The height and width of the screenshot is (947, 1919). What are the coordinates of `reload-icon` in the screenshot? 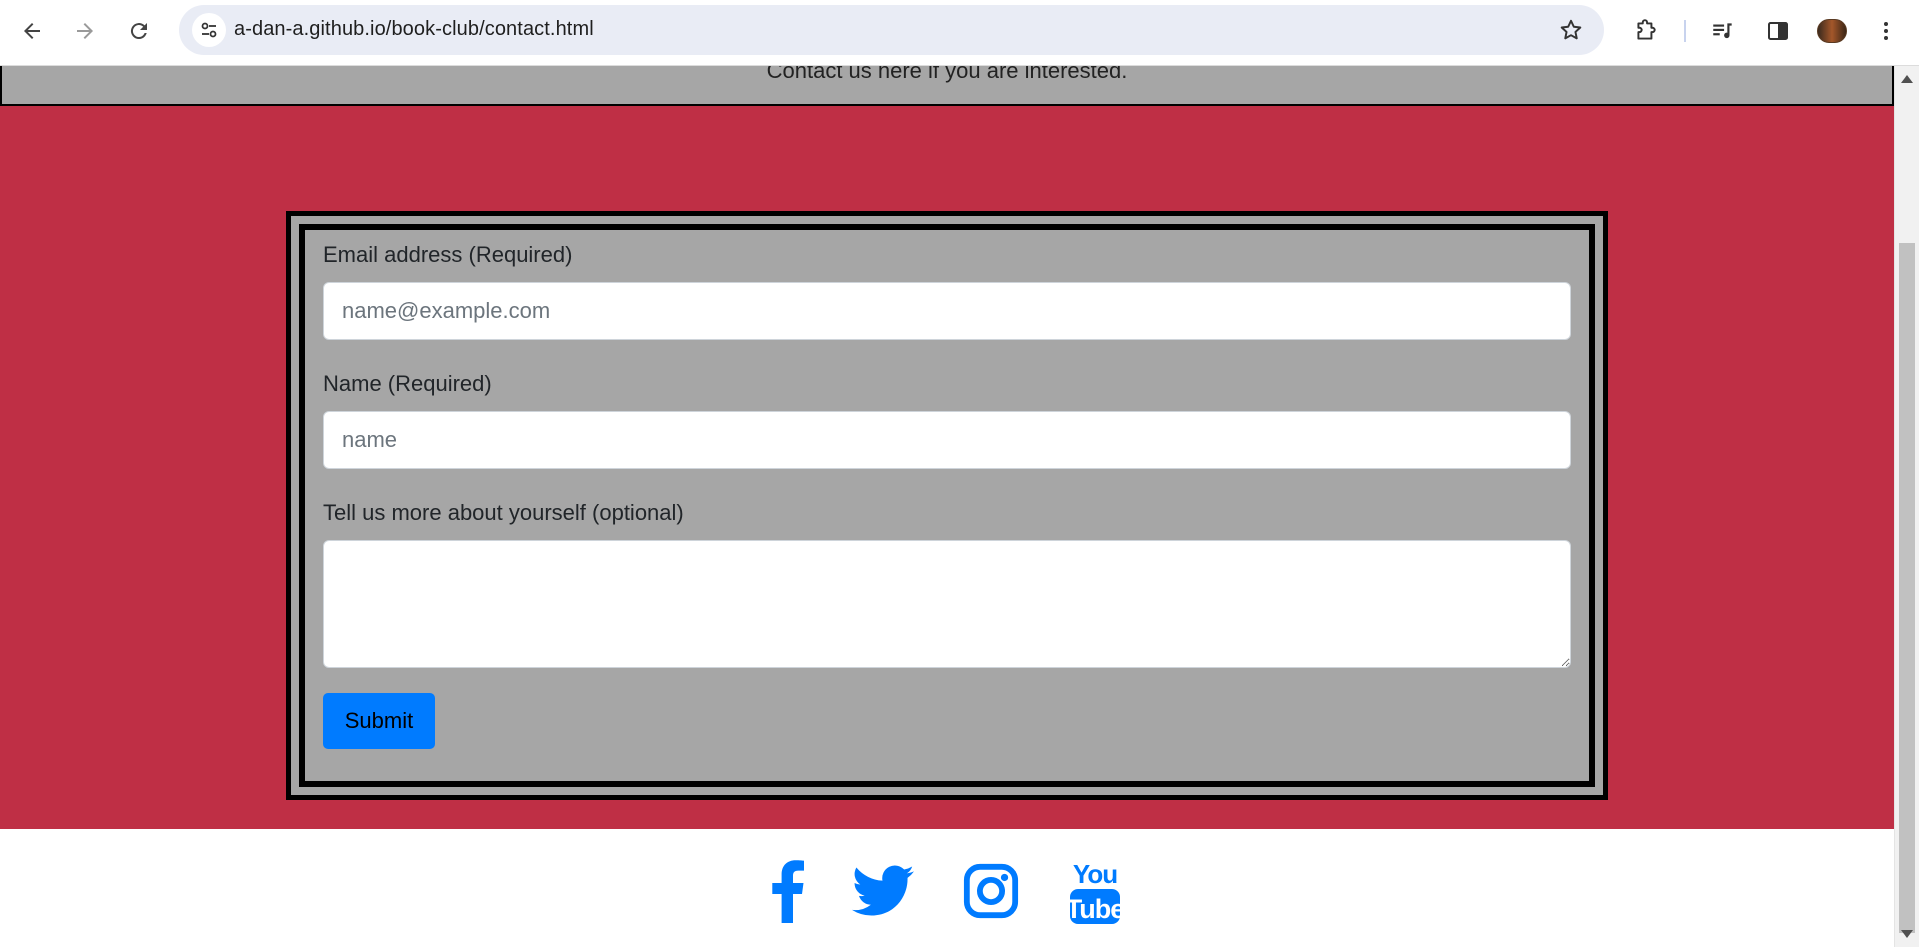 It's located at (138, 31).